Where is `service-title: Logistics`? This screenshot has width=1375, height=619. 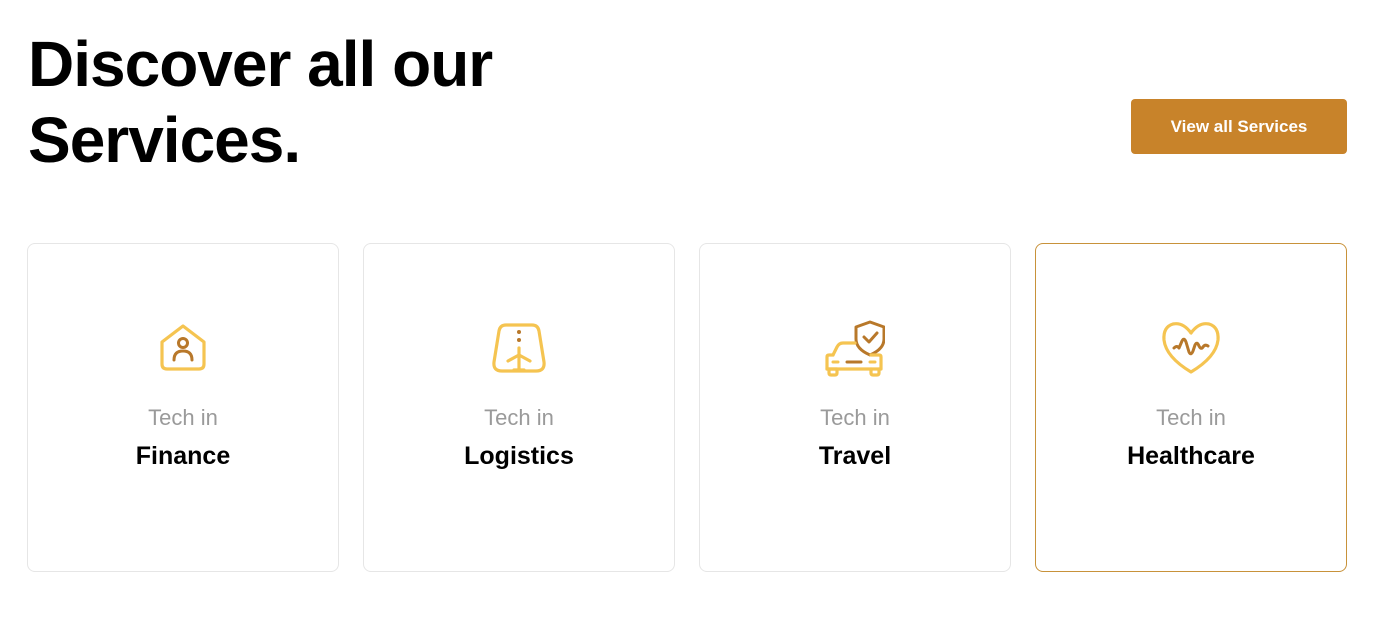
service-title: Logistics is located at coordinates (519, 456).